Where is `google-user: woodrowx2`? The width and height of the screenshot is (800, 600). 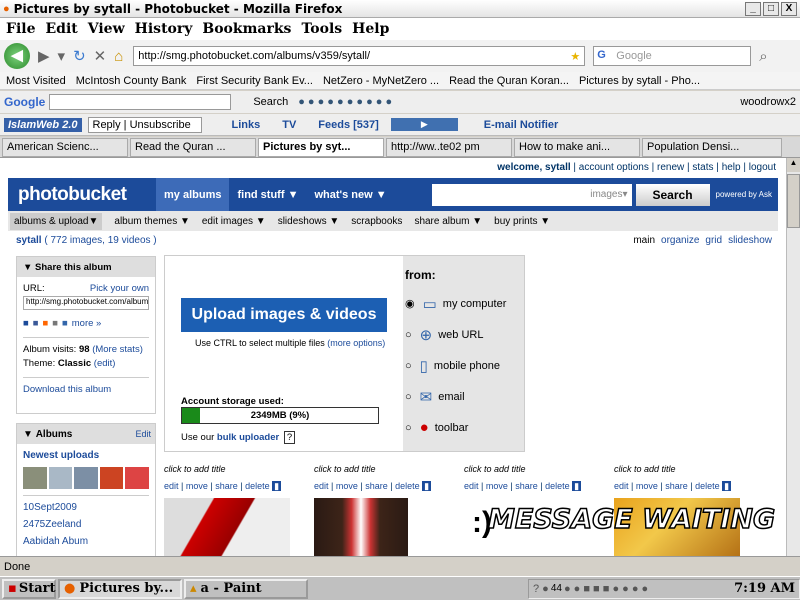 google-user: woodrowx2 is located at coordinates (768, 102).